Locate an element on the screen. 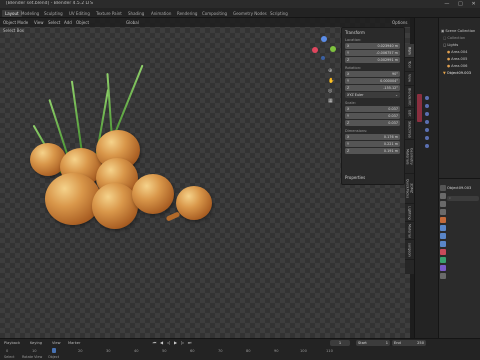  tab-material: Material is located at coordinates (409, 231).